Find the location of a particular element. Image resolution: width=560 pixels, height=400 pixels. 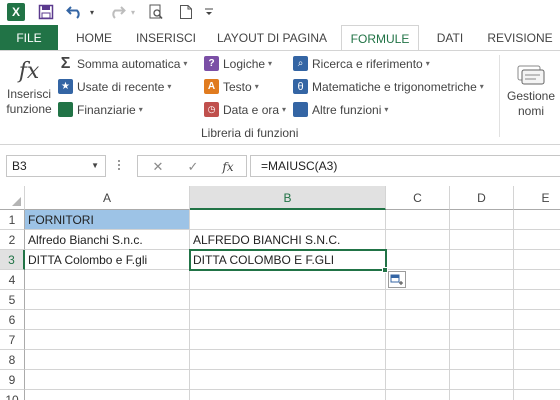

select-all-button is located at coordinates (12, 198).